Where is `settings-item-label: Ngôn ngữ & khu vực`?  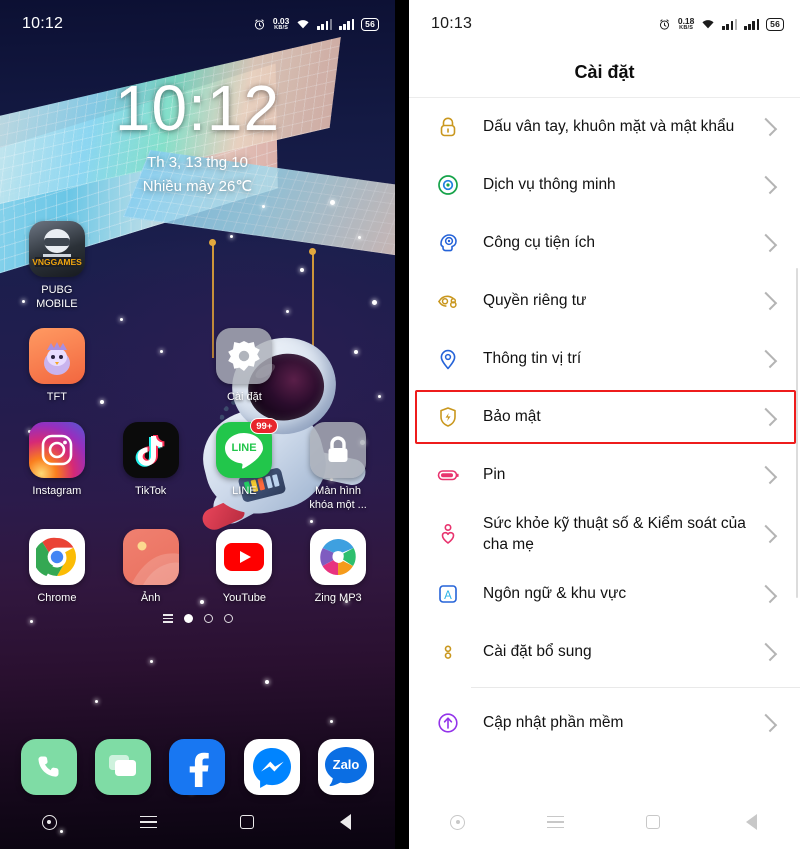
settings-item-label: Ngôn ngữ & khu vực is located at coordinates (555, 594).